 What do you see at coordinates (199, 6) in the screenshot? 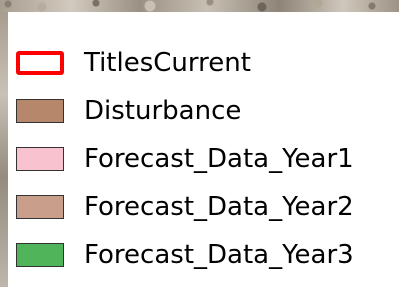
I see `map-imagery-top-strip` at bounding box center [199, 6].